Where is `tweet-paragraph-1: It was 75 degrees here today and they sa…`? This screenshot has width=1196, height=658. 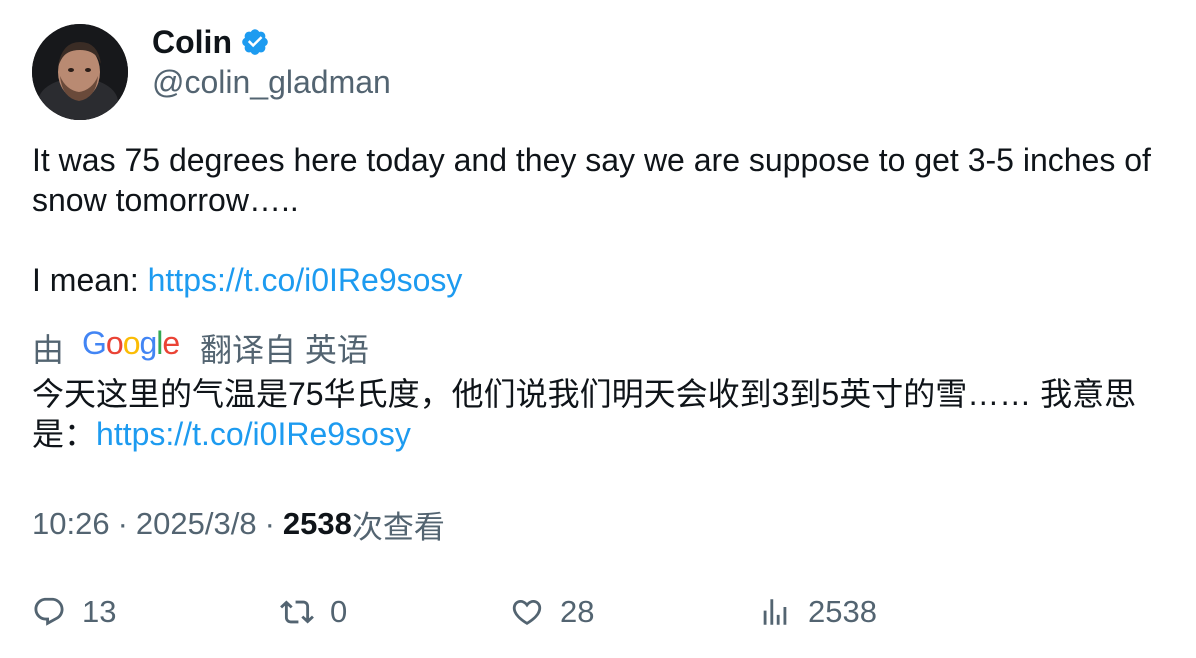 tweet-paragraph-1: It was 75 degrees here today and they sa… is located at coordinates (591, 180).